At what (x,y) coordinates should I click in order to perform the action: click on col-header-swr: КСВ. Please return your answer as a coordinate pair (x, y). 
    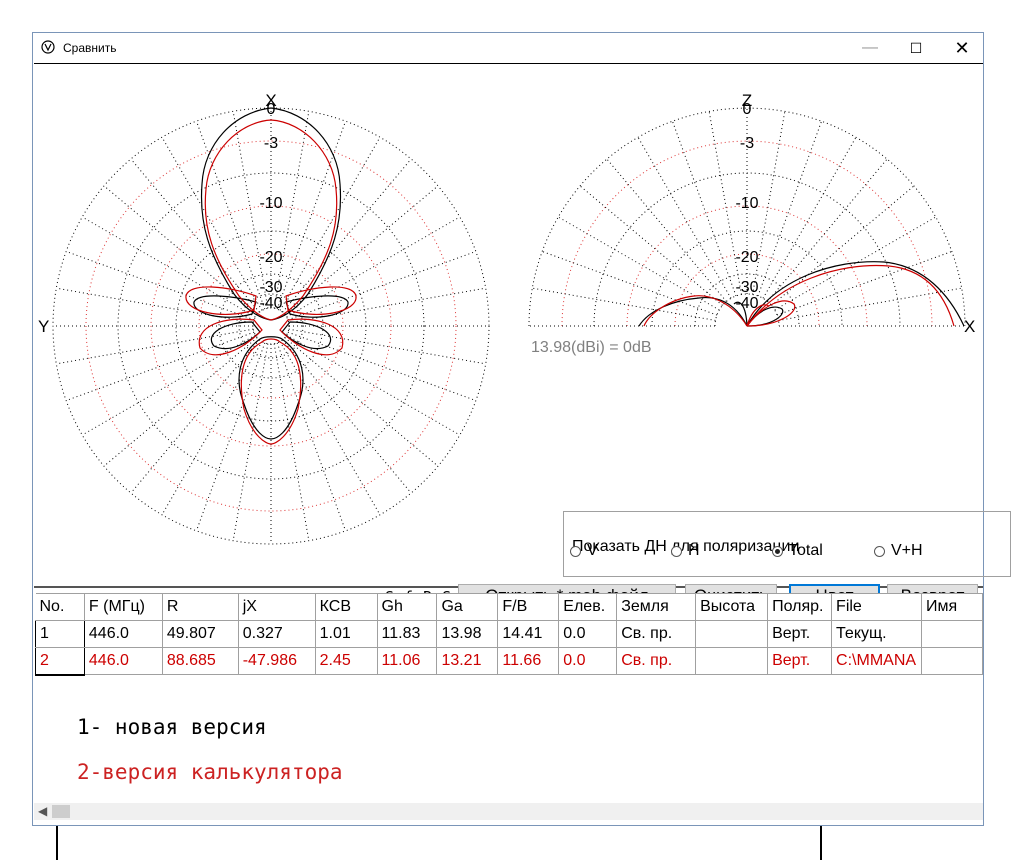
    Looking at the image, I should click on (346, 607).